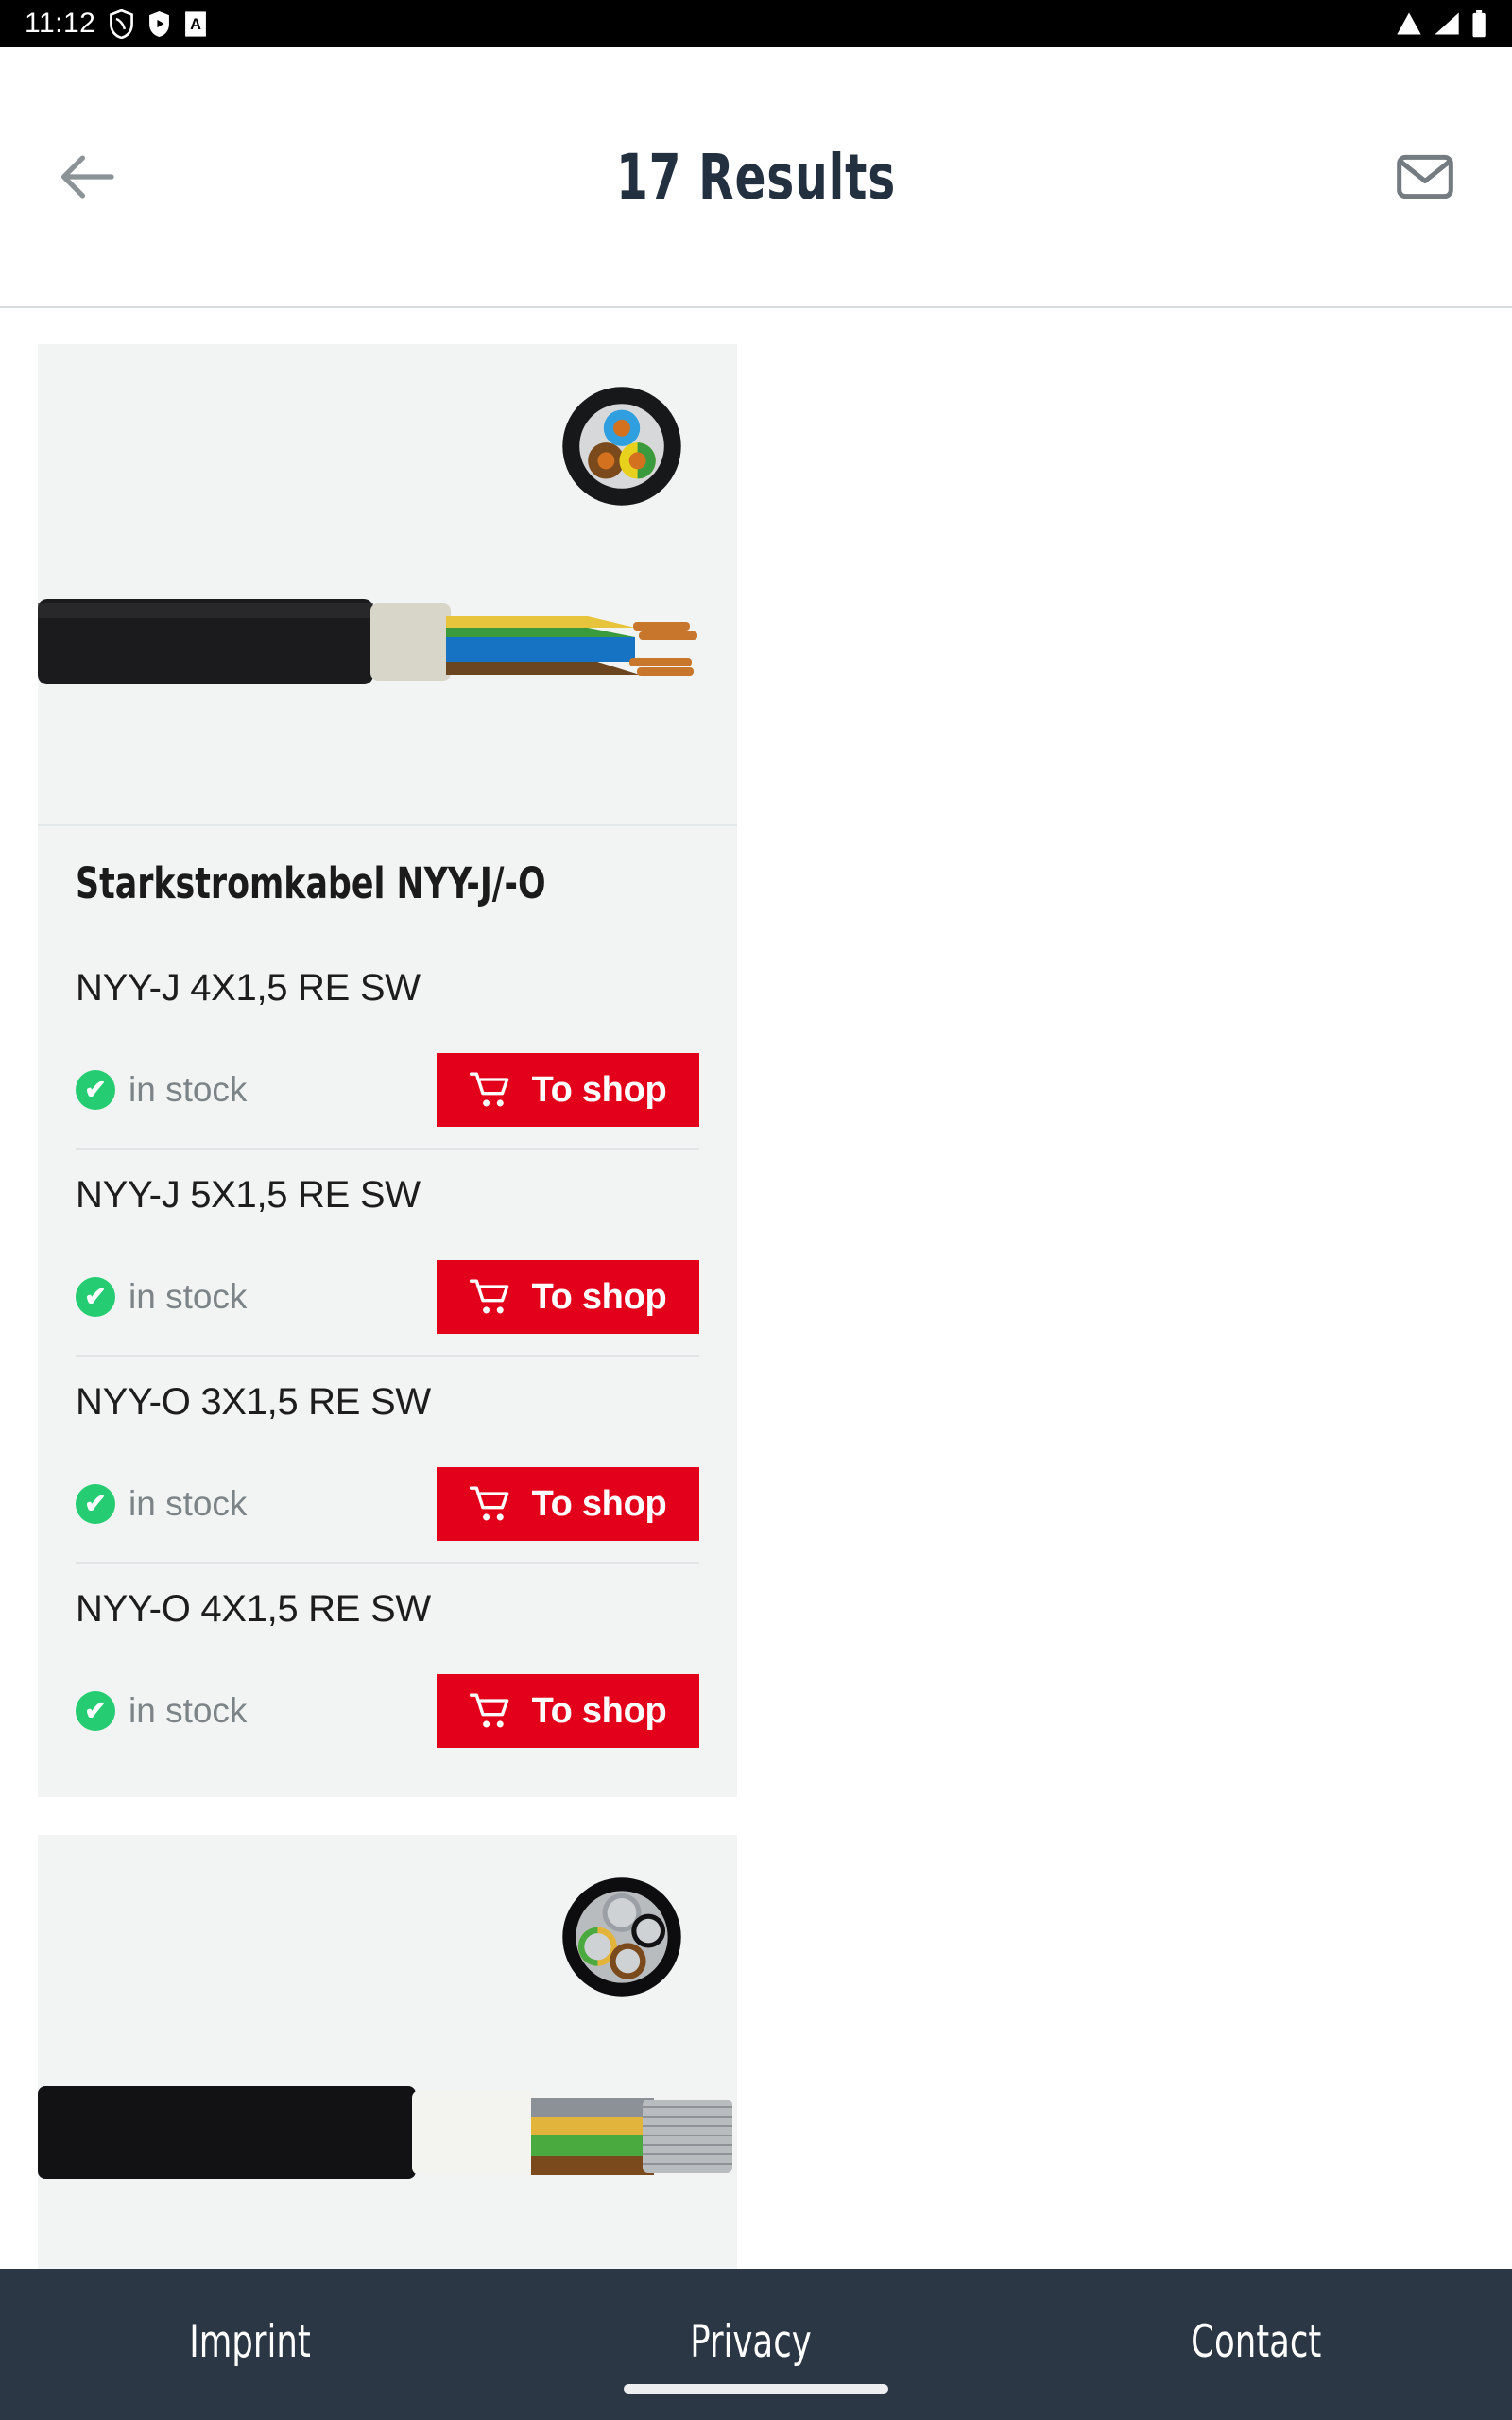  I want to click on product-title: Starkstromkabel NYY-J/-O, so click(311, 883).